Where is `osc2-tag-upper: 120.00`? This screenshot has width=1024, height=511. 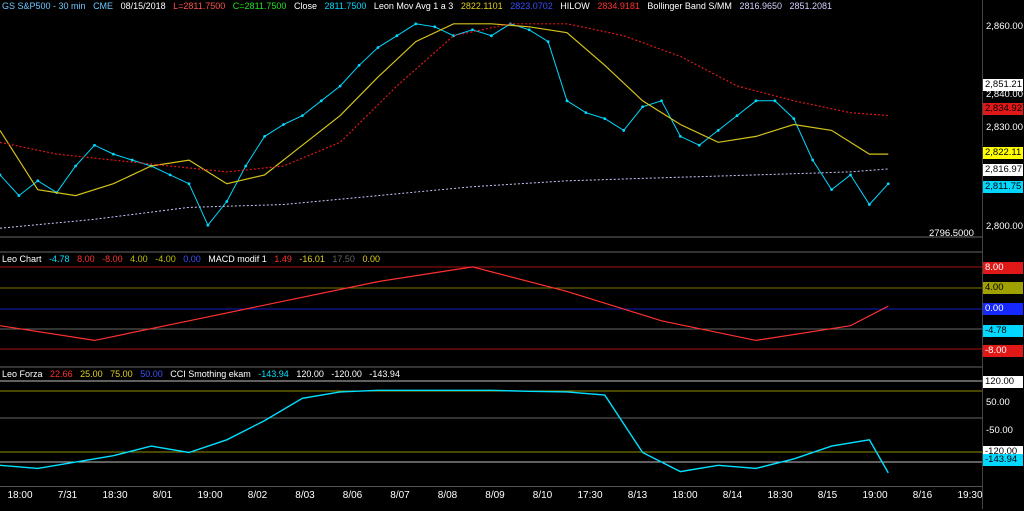
osc2-tag-upper: 120.00 is located at coordinates (1003, 382).